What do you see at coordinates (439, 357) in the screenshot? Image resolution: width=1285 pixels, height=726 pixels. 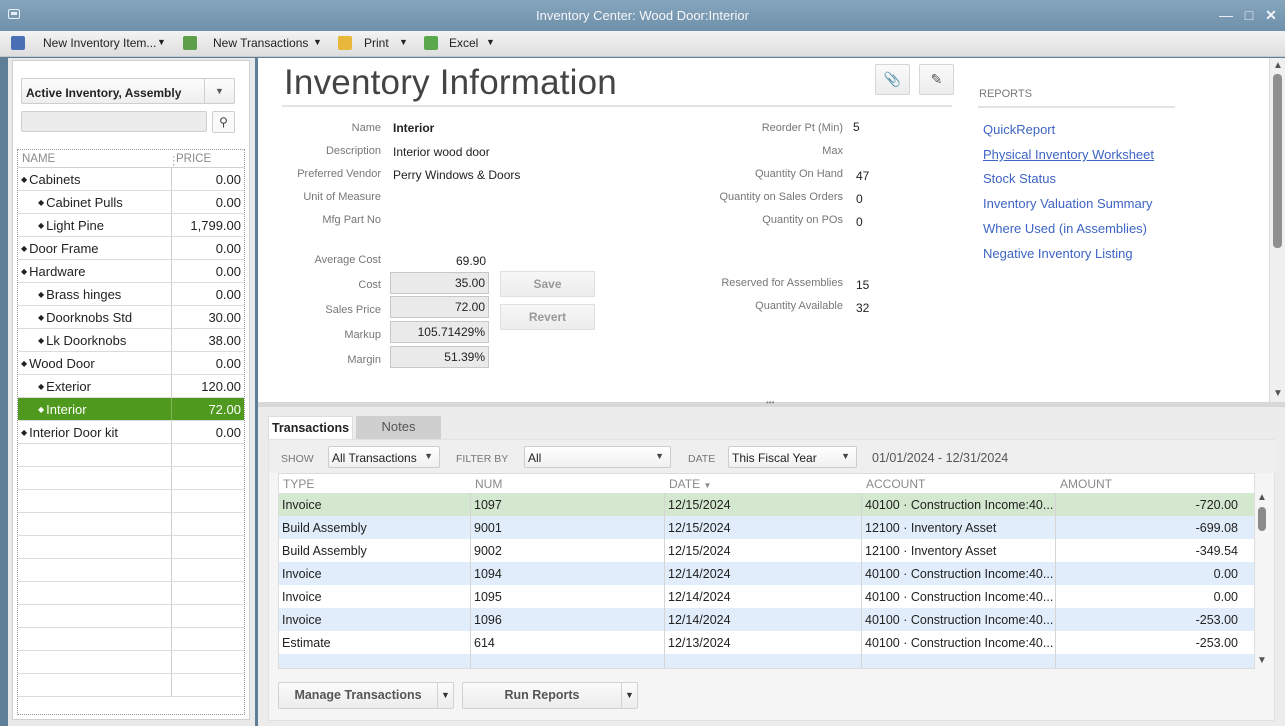 I see `margin-field: 51.39%` at bounding box center [439, 357].